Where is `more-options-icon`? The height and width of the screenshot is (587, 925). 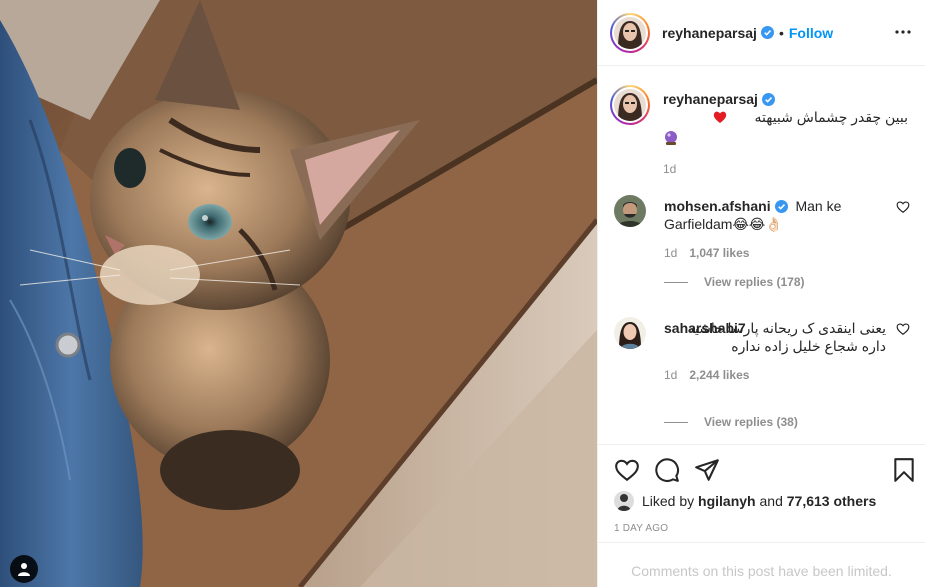
more-options-icon is located at coordinates (903, 32).